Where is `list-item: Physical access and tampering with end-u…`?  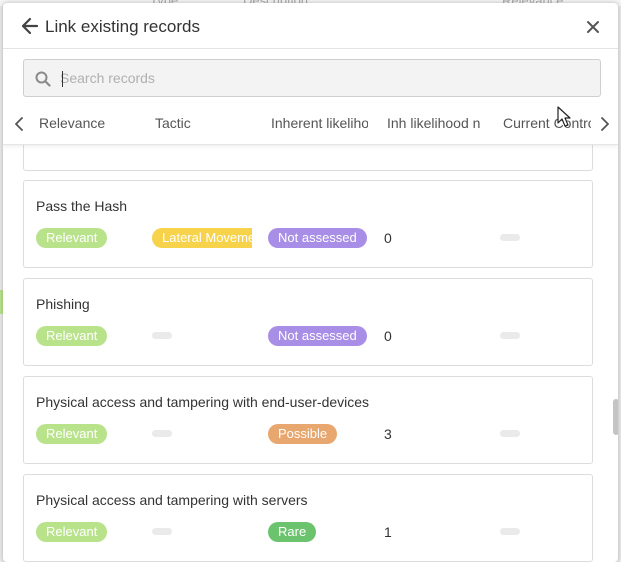 list-item: Physical access and tampering with end-u… is located at coordinates (308, 420).